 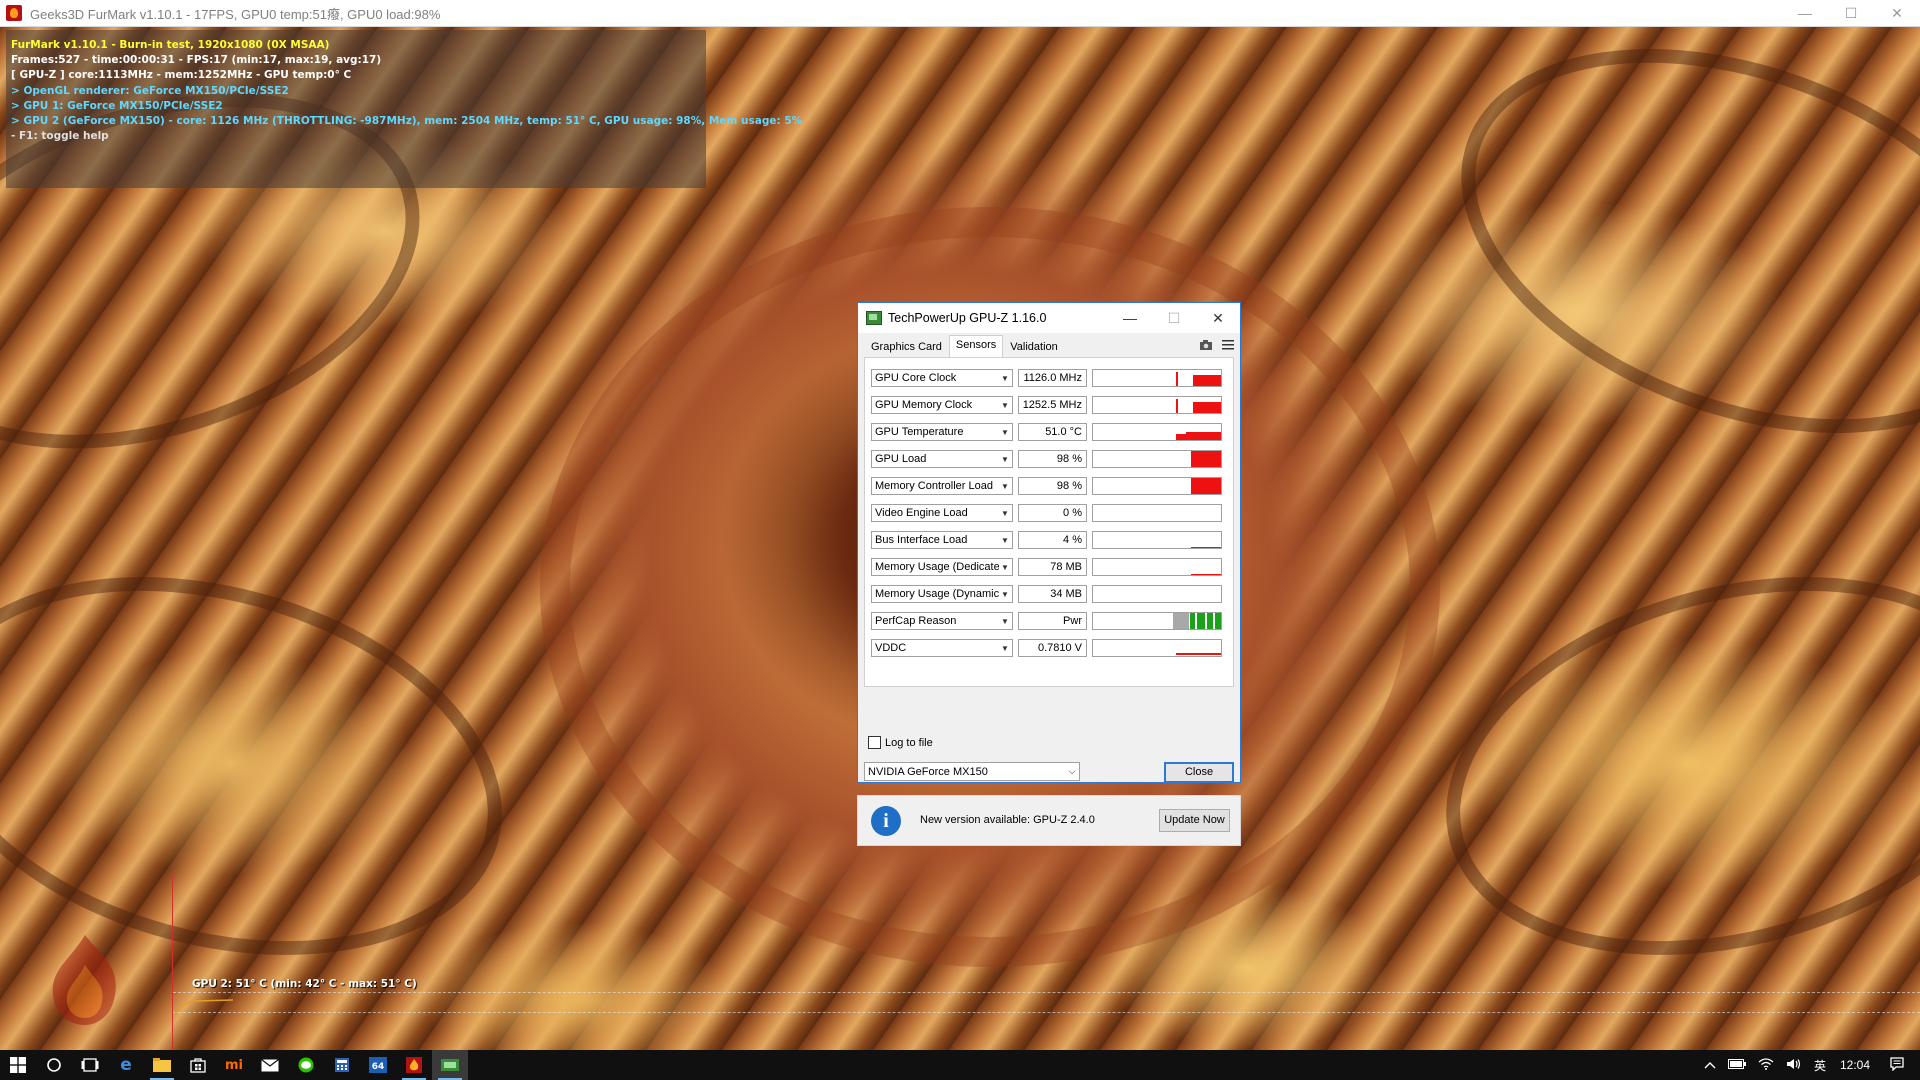 I want to click on gpuz-close-button: ✕, so click(x=1218, y=318).